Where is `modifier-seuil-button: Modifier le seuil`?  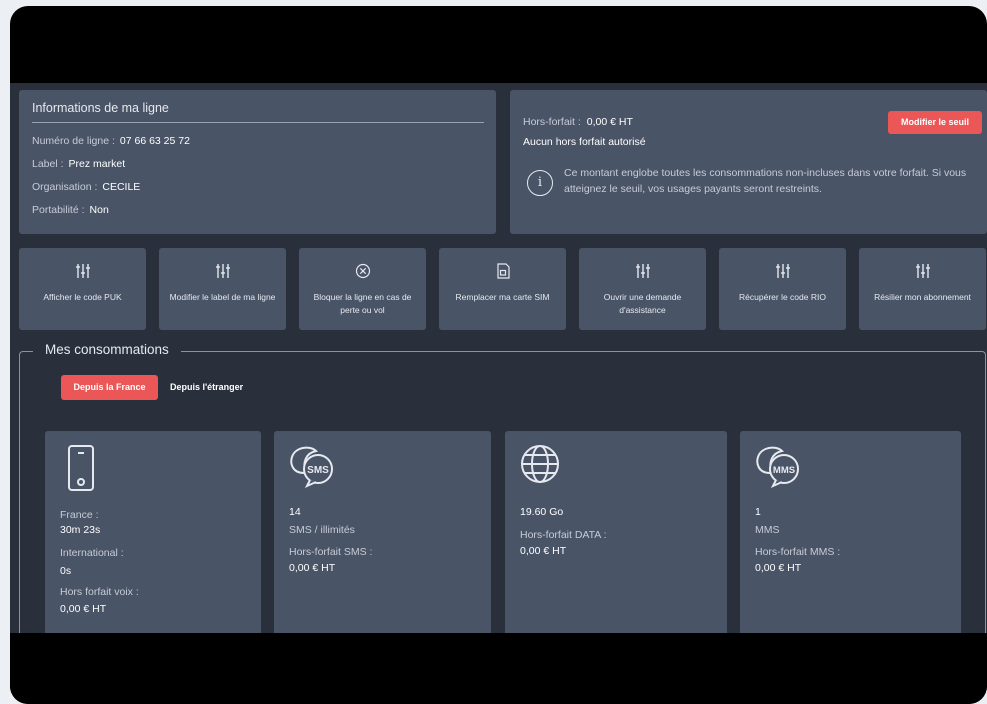 modifier-seuil-button: Modifier le seuil is located at coordinates (935, 122).